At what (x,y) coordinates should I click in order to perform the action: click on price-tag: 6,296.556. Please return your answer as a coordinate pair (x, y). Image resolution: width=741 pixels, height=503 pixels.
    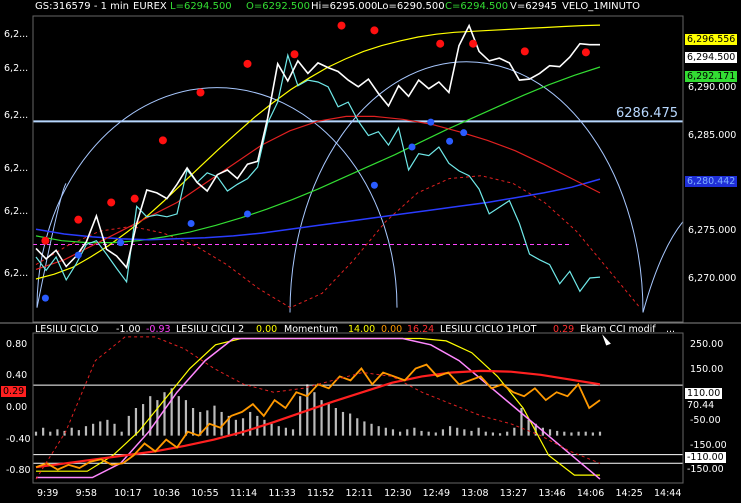
    Looking at the image, I should click on (711, 39).